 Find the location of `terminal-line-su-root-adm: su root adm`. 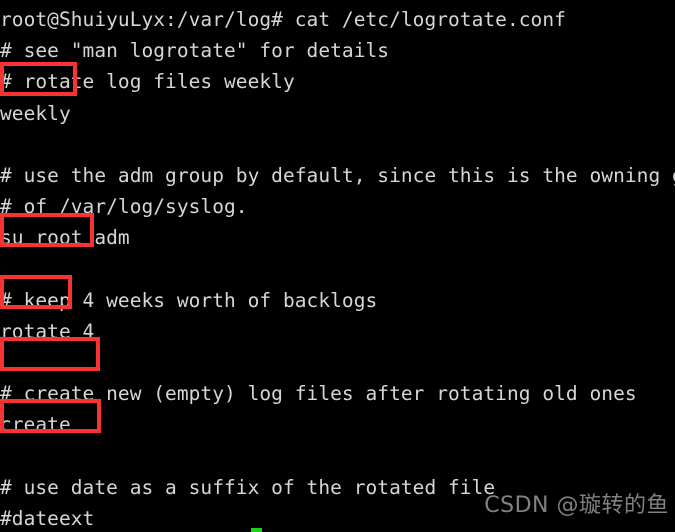

terminal-line-su-root-adm: su root adm is located at coordinates (65, 238).